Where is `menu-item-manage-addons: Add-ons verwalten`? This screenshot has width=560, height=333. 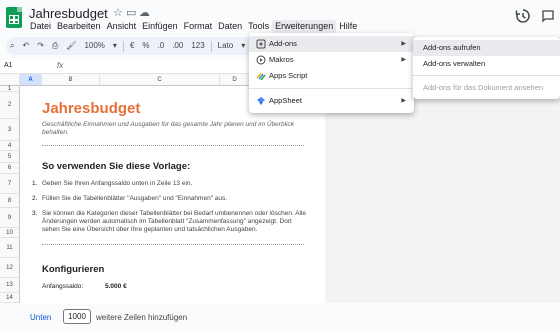 menu-item-manage-addons: Add-ons verwalten is located at coordinates (486, 64).